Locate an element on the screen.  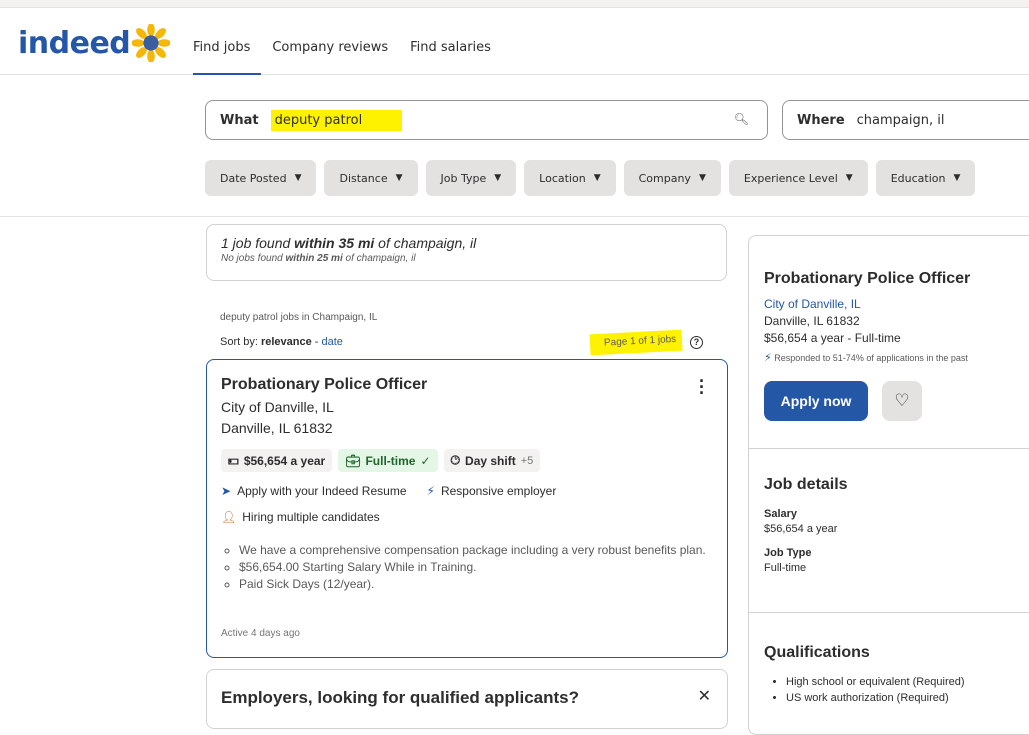
job-type-label: Job Type is located at coordinates (788, 553).